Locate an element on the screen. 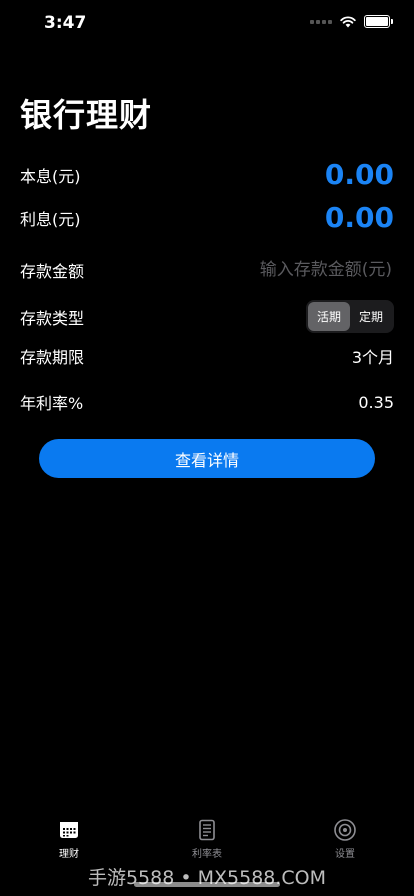 Image resolution: width=414 pixels, height=896 pixels. deposit-amount-input is located at coordinates (292, 270).